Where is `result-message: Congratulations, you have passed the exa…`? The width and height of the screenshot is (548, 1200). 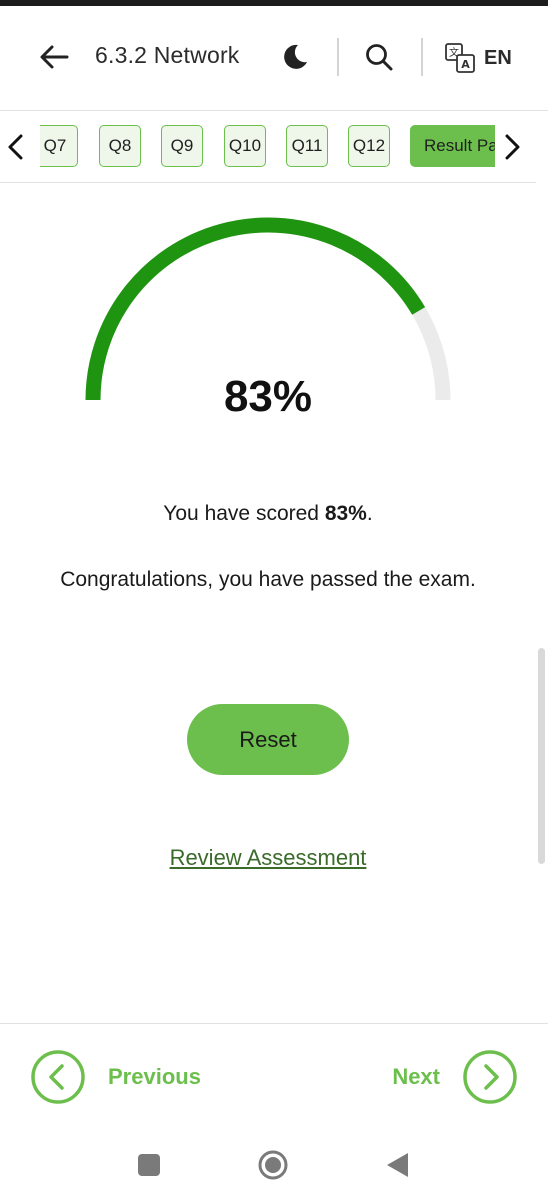
result-message: Congratulations, you have passed the exa… is located at coordinates (268, 579).